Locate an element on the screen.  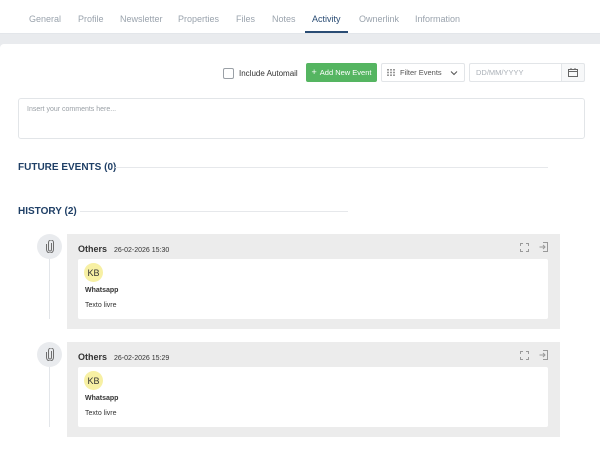
tab-ownerlink: Ownerlink is located at coordinates (379, 19).